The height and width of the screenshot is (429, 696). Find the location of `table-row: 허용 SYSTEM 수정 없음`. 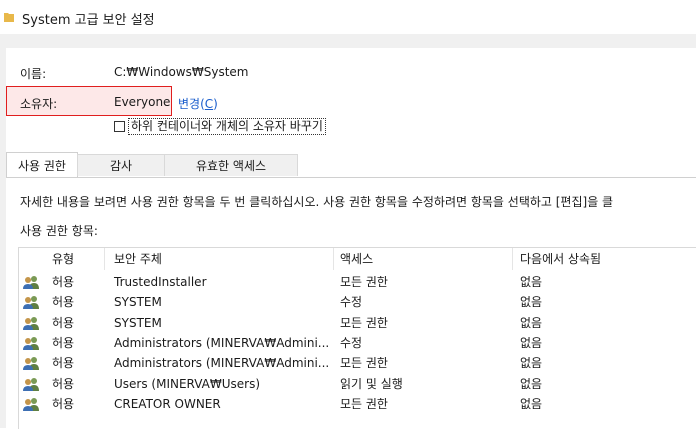

table-row: 허용 SYSTEM 수정 없음 is located at coordinates (357, 302).